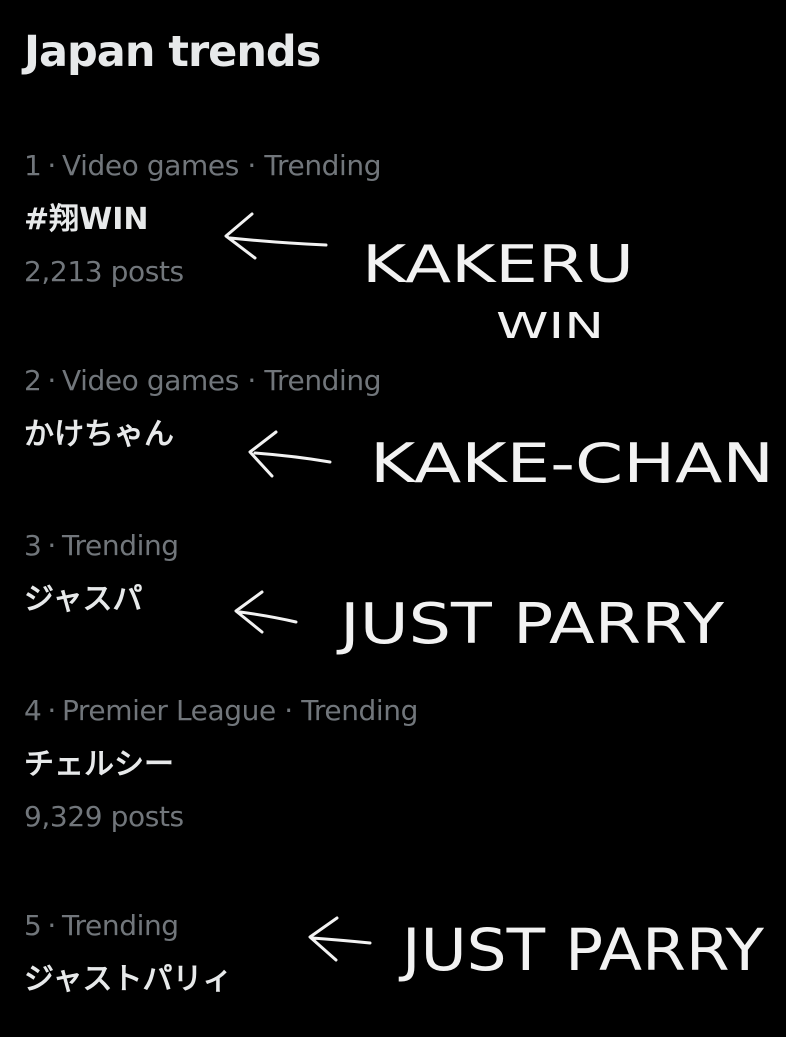 The image size is (786, 1037). I want to click on annotation-2: KAKE-CHAN, so click(511, 462).